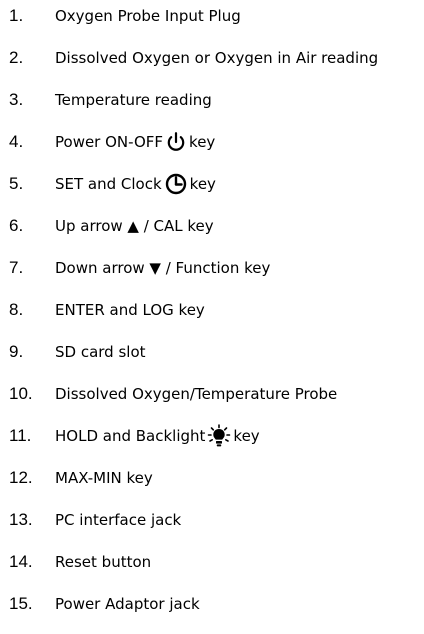 The height and width of the screenshot is (634, 424). I want to click on list-item: 15. Power Adaptor jack, so click(212, 604).